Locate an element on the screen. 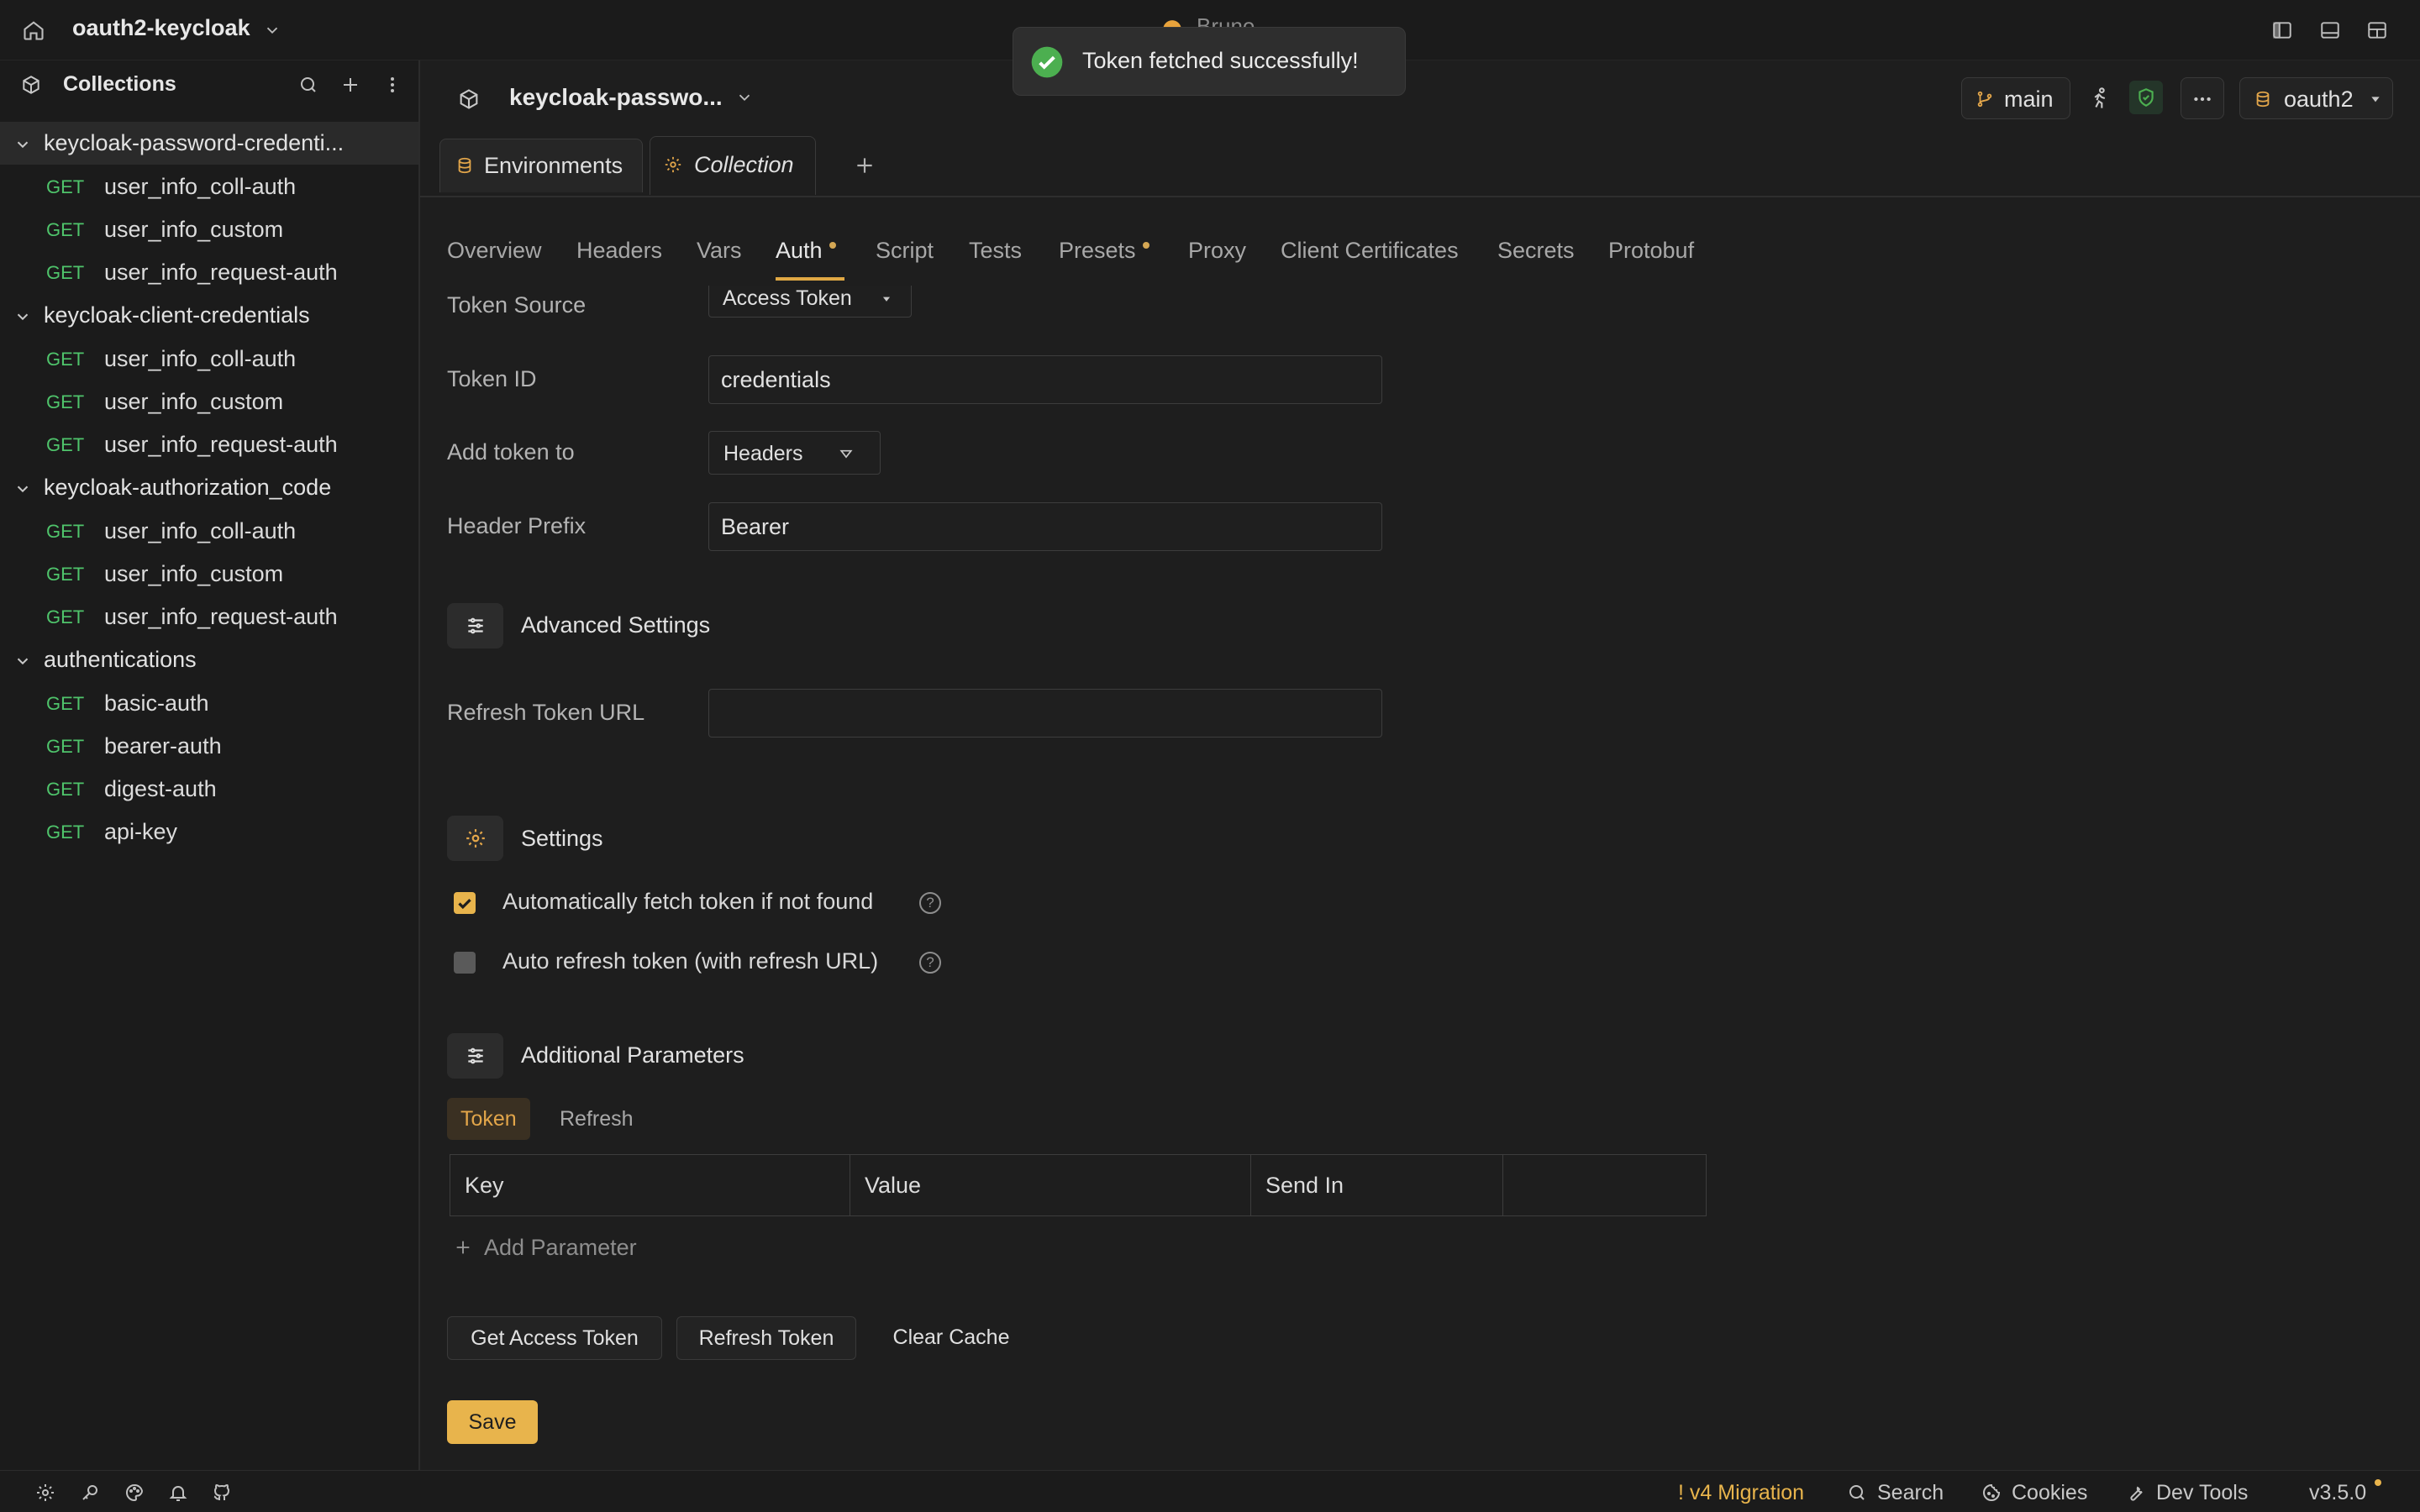 This screenshot has width=2420, height=1512. param-tab-token: Token is located at coordinates (488, 1119).